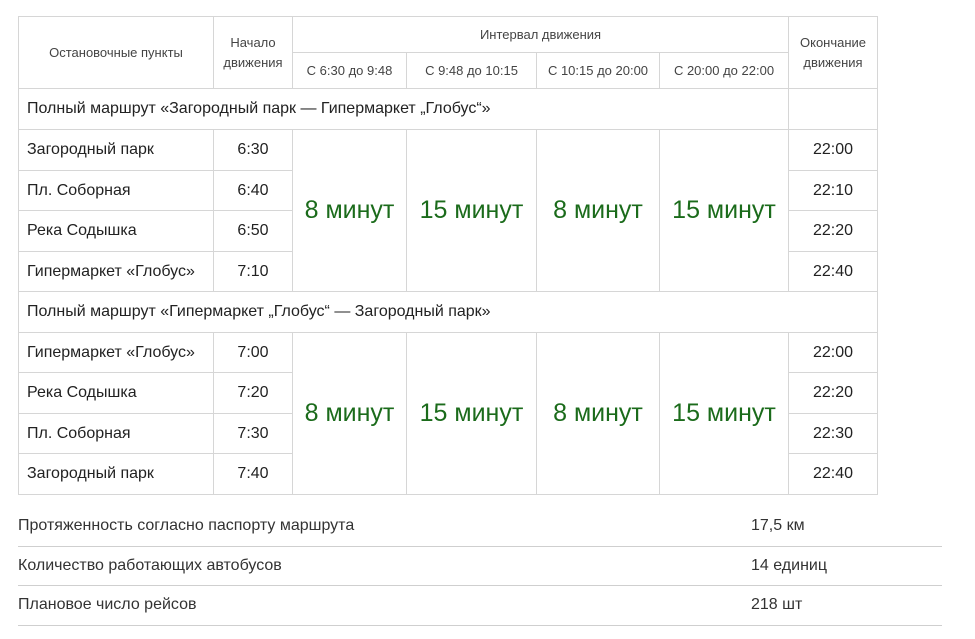 This screenshot has height=639, width=975. What do you see at coordinates (480, 606) in the screenshot?
I see `stat-row: Плановое число рейсов 218 шт` at bounding box center [480, 606].